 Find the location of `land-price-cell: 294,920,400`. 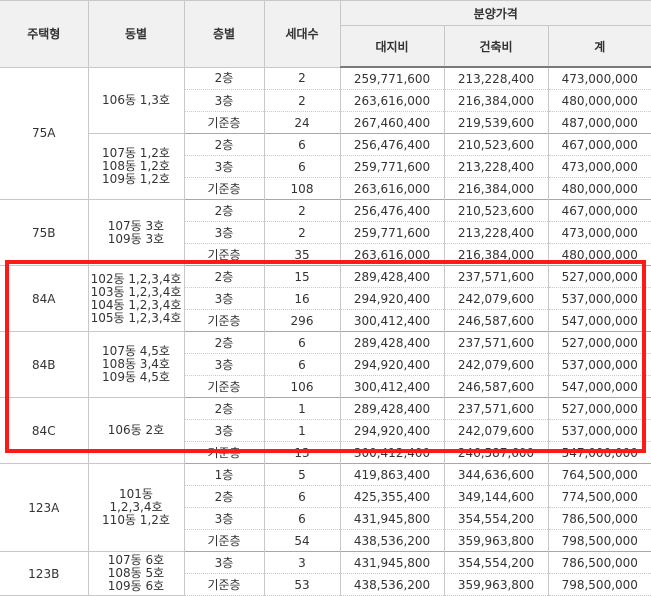

land-price-cell: 294,920,400 is located at coordinates (392, 430).